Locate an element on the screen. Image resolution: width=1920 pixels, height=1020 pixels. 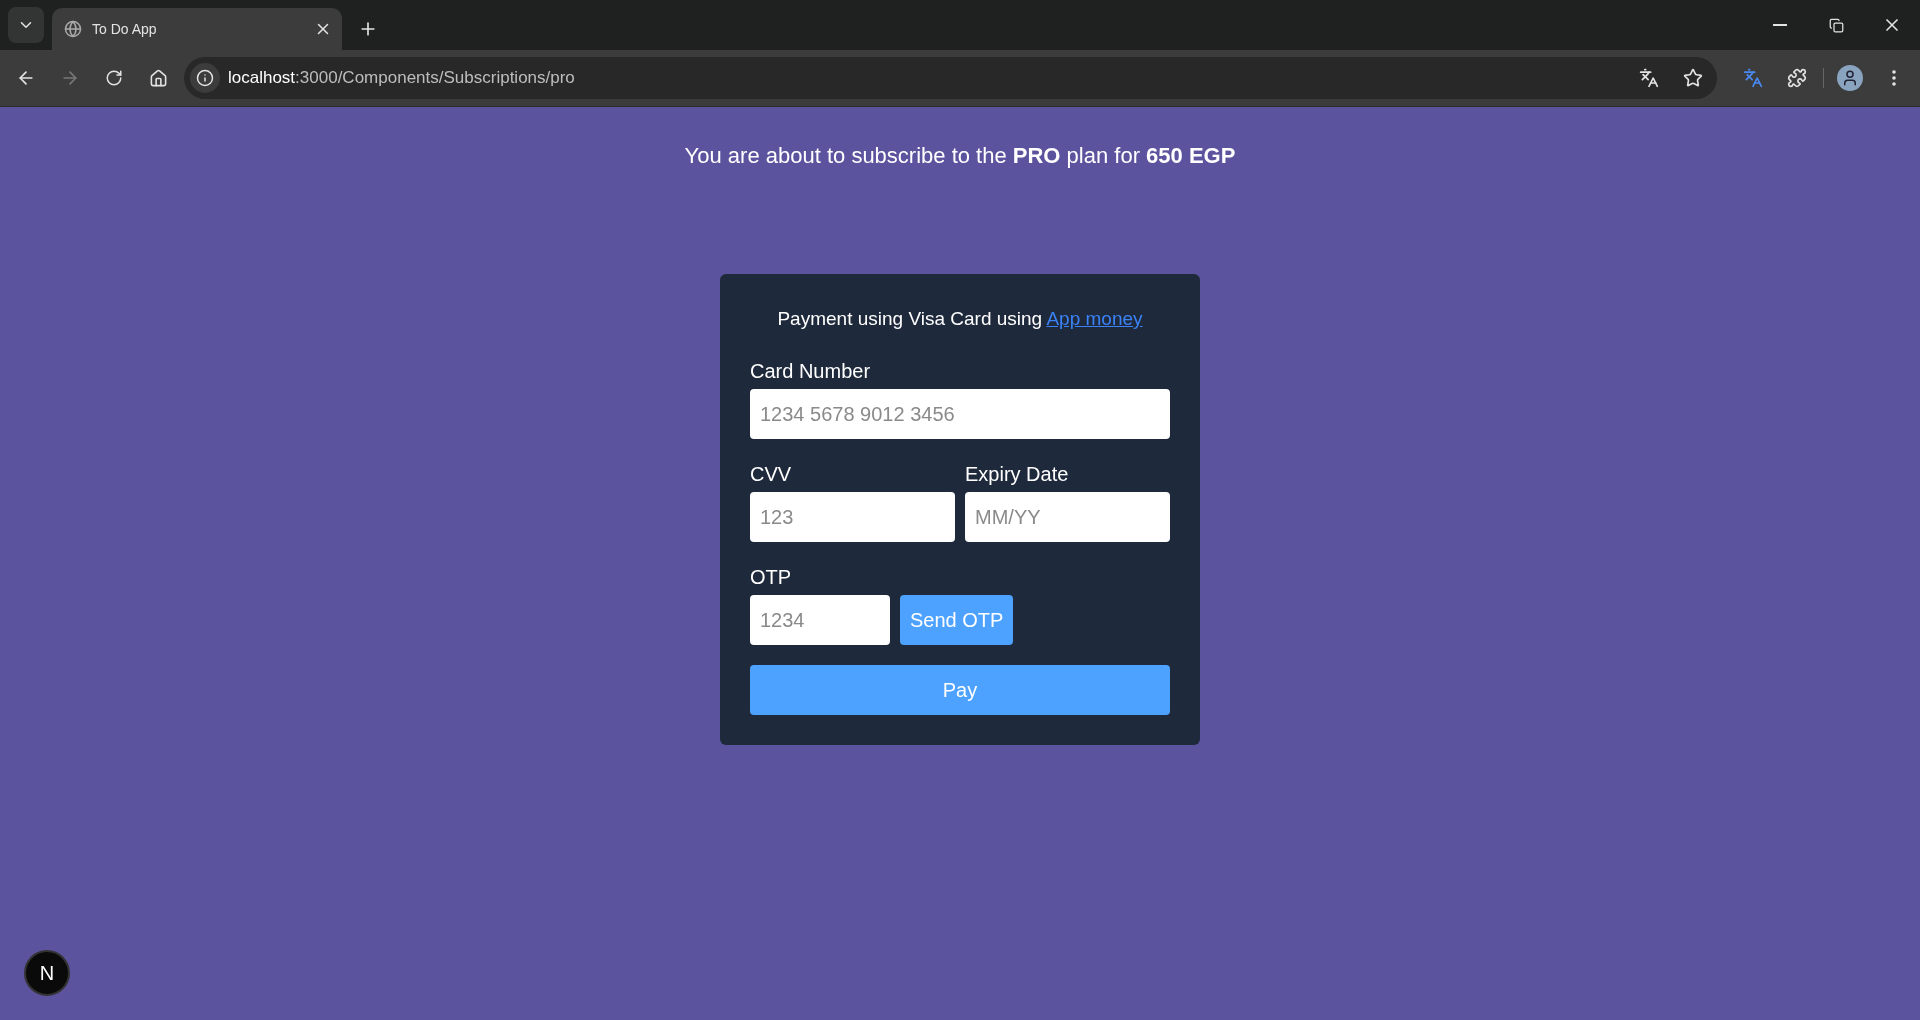
address-bar: localhost:3000/Components/Subscriptions/pro is located at coordinates (950, 78).